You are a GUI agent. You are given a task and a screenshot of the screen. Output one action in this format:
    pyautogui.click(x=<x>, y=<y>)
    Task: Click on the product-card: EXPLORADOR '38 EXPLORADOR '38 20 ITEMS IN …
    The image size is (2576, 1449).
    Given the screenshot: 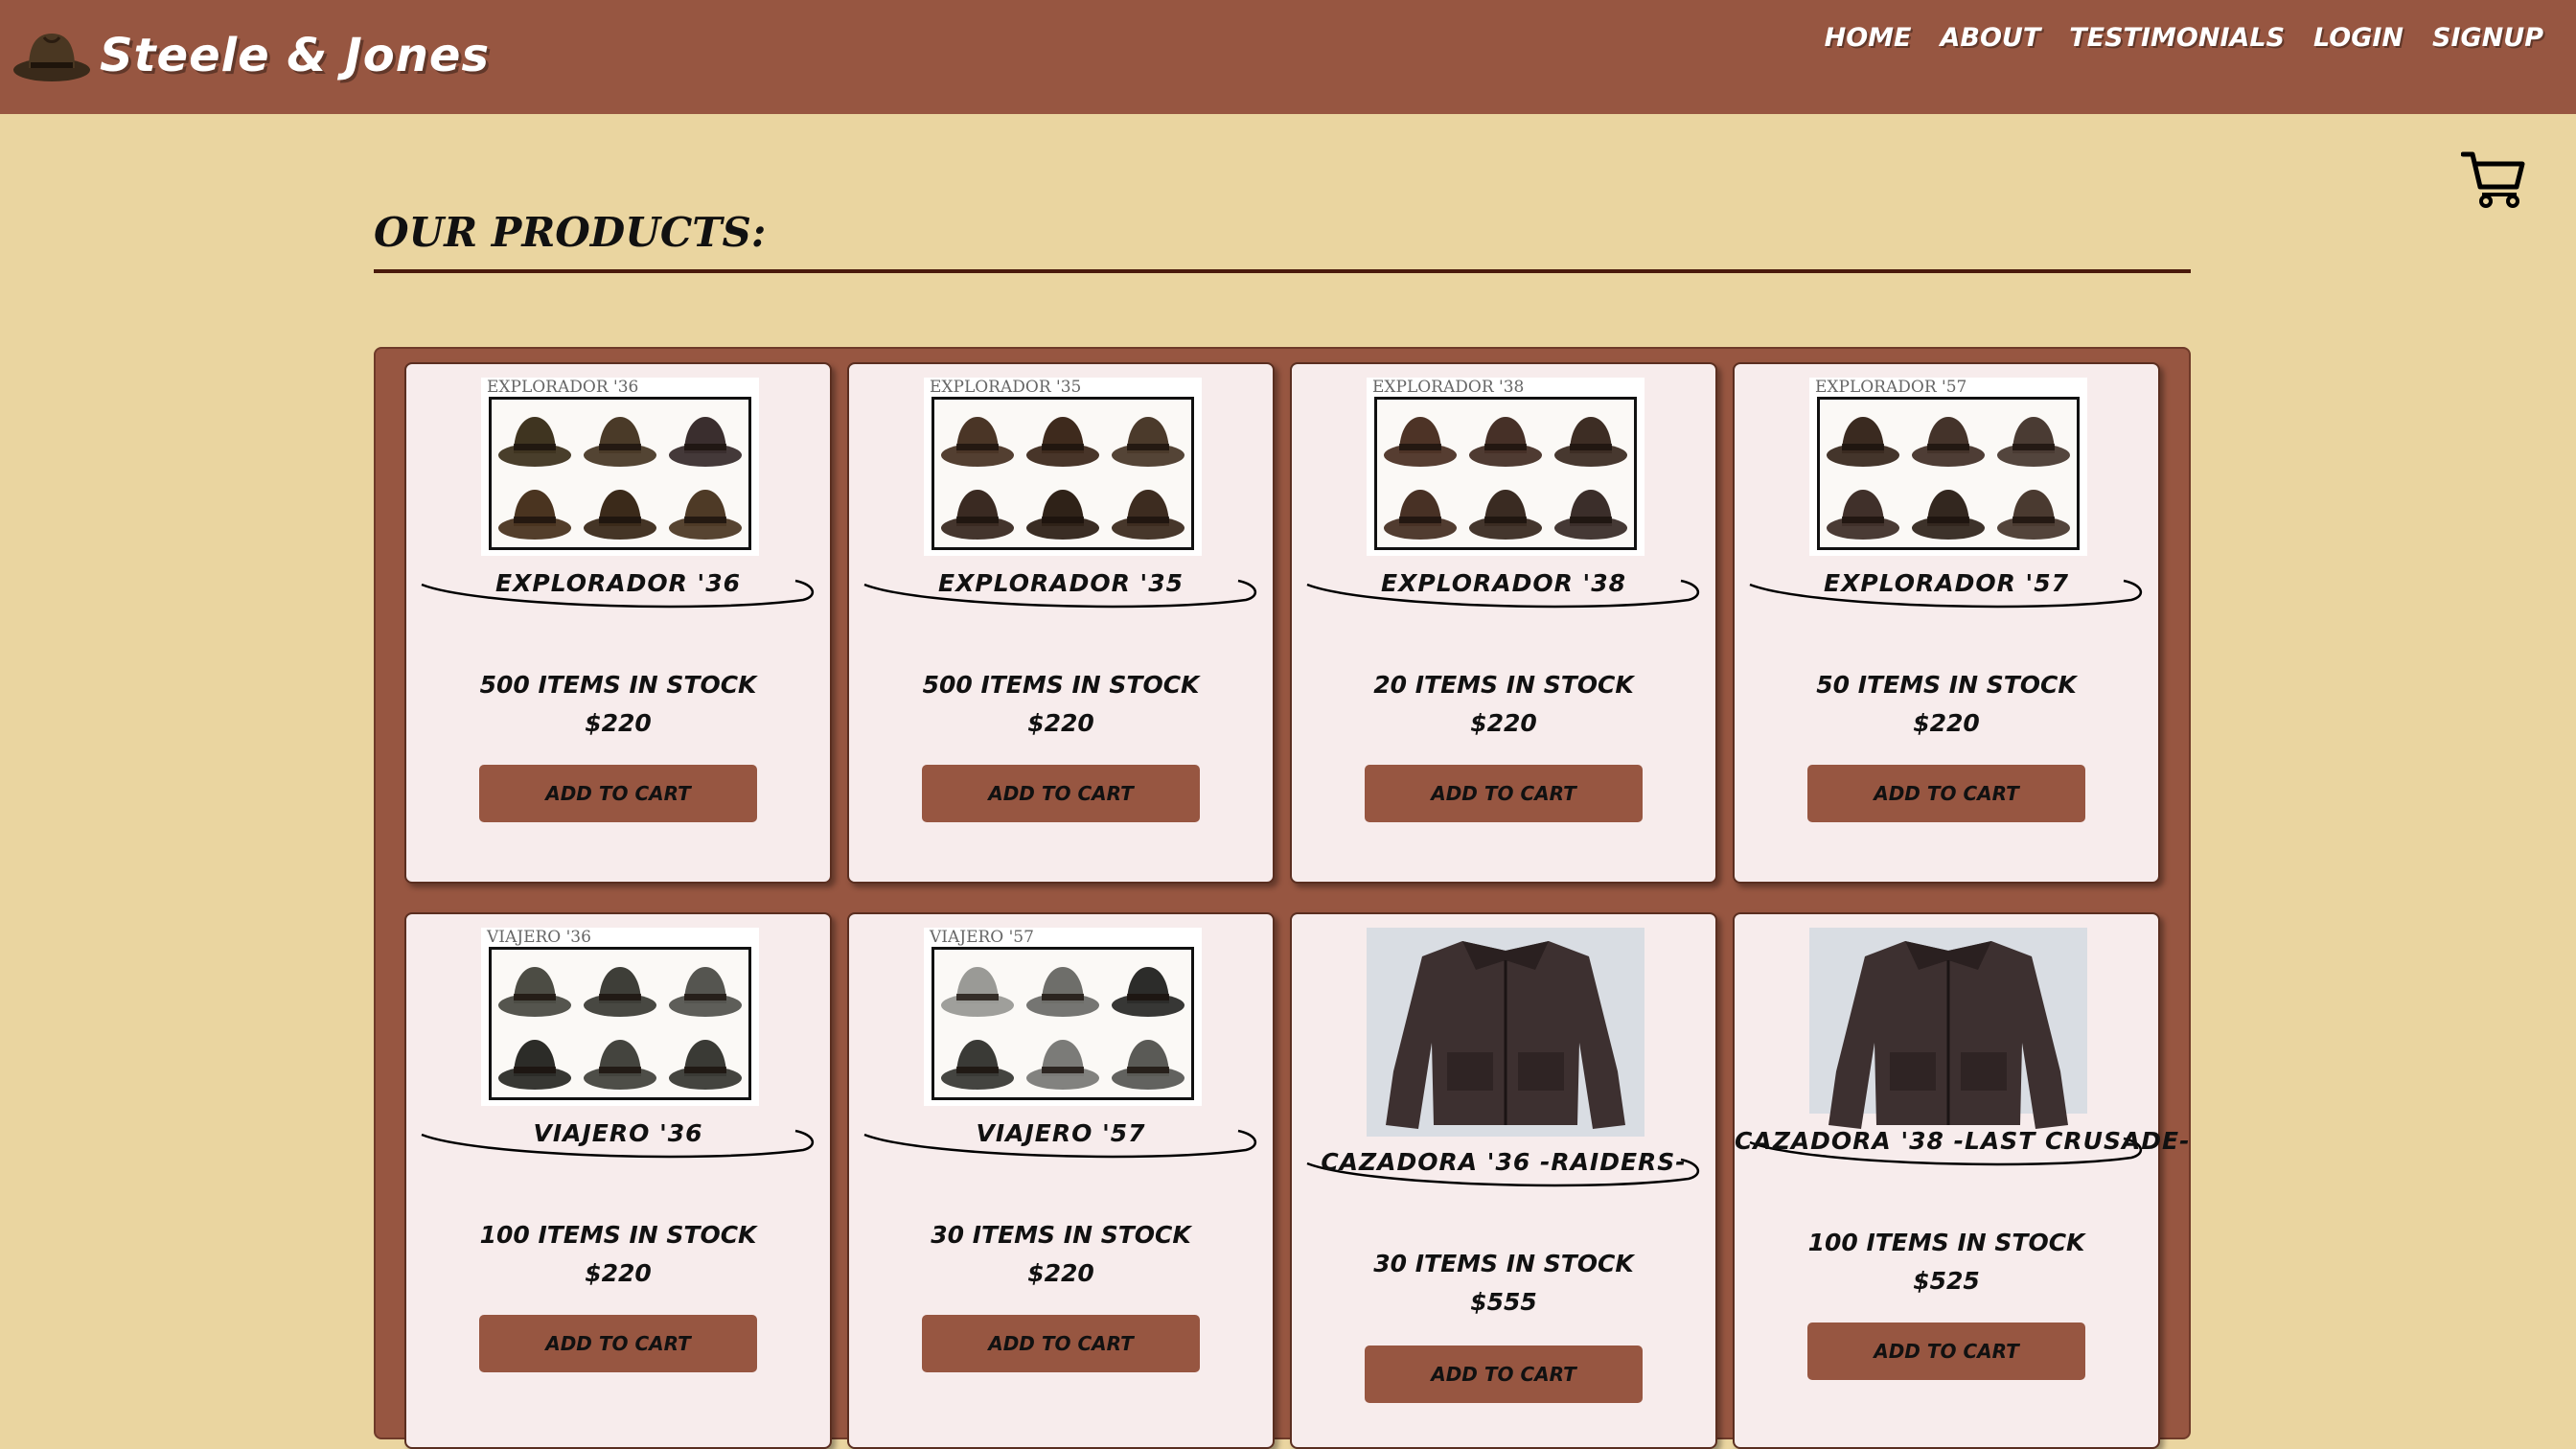 What is the action you would take?
    pyautogui.click(x=1503, y=623)
    